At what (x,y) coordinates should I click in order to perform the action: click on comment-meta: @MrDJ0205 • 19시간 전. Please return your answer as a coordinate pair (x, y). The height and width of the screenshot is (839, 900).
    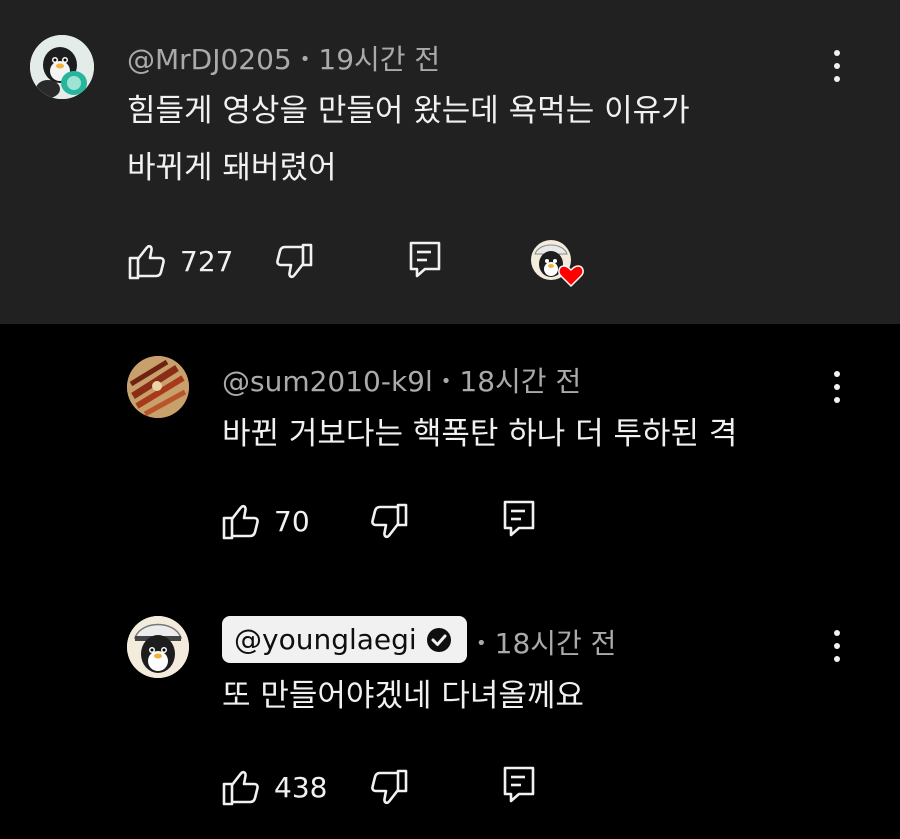
    Looking at the image, I should click on (283, 58).